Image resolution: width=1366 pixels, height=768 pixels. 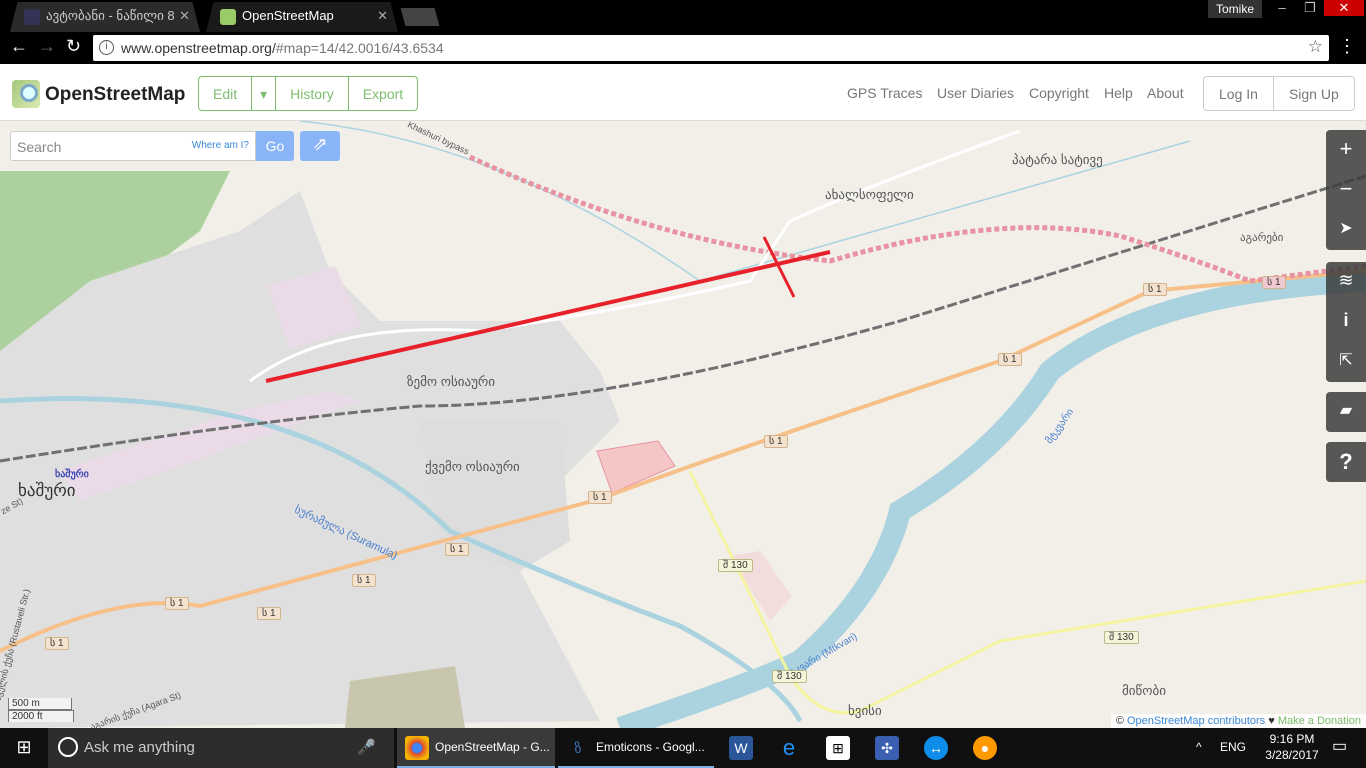 I want to click on edit-button-group: Edit ▾ History Export, so click(x=308, y=93).